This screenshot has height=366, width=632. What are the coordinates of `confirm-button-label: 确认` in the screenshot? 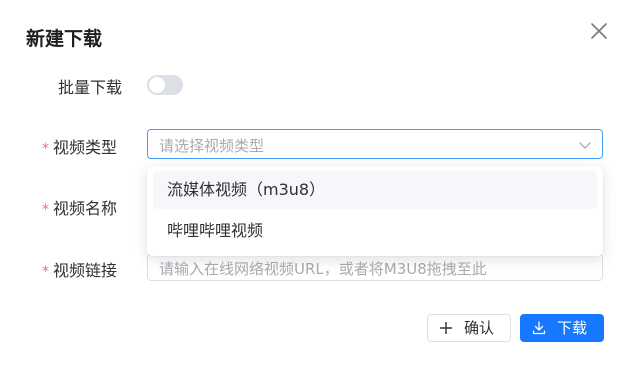 It's located at (479, 328).